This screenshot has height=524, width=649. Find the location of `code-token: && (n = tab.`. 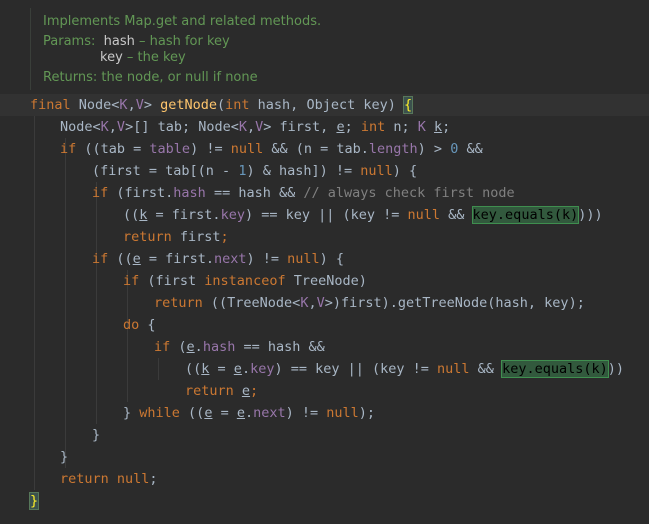

code-token: && (n = tab. is located at coordinates (320, 149).